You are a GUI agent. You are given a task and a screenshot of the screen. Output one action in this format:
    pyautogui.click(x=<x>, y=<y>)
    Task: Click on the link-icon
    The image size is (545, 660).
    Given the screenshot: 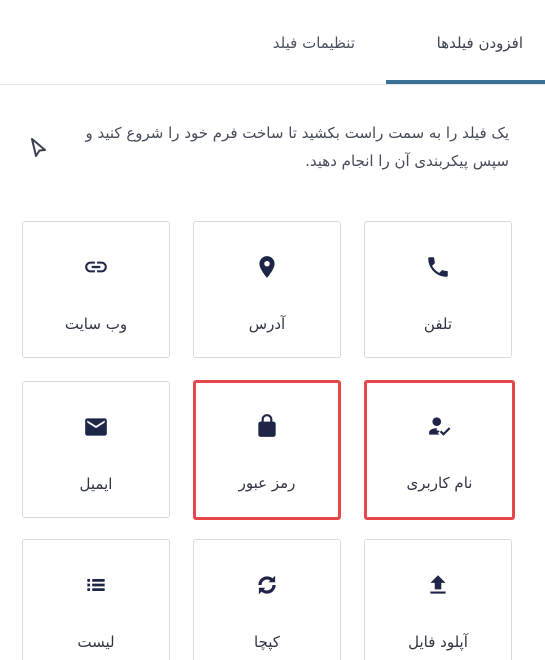 What is the action you would take?
    pyautogui.click(x=96, y=267)
    